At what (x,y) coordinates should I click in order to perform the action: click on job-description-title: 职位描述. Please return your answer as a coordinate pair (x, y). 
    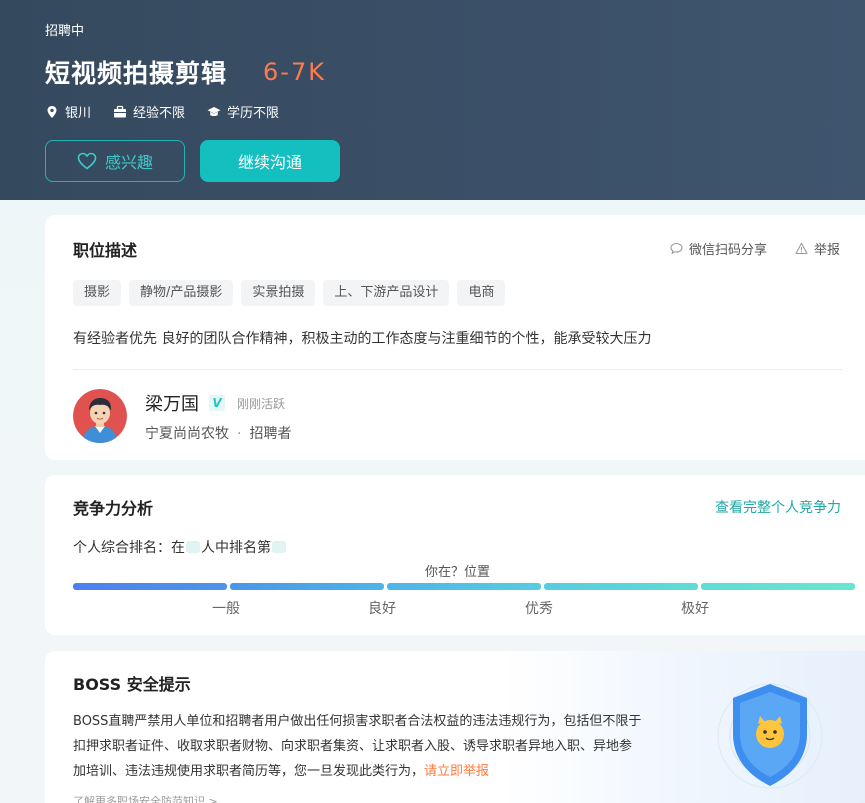
    Looking at the image, I should click on (105, 250).